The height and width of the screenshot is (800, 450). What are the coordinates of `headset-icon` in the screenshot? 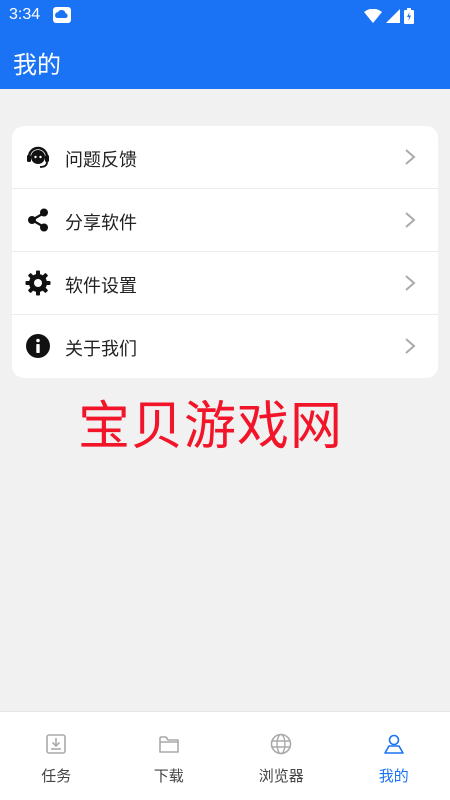 It's located at (38, 157).